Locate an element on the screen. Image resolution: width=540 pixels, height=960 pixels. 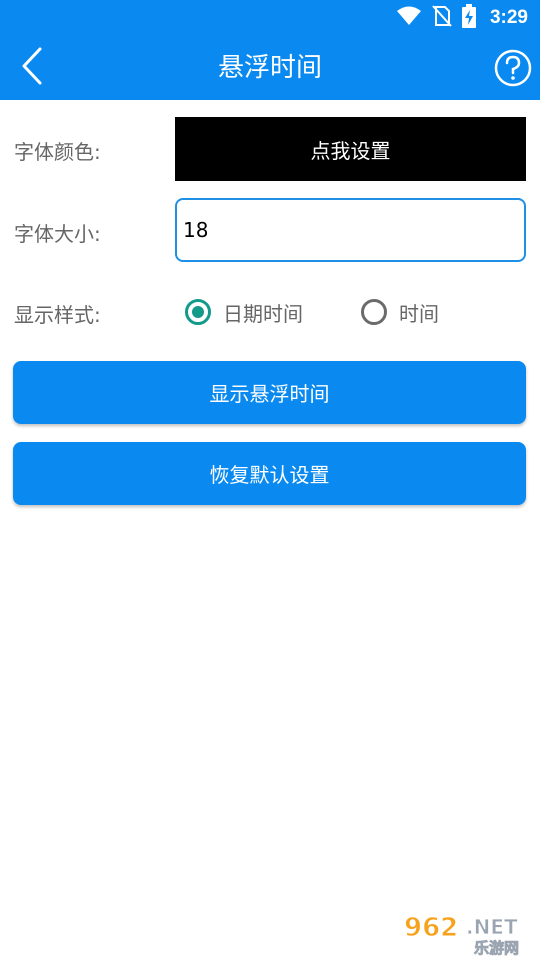
toolbar: 悬浮时间 is located at coordinates (270, 68).